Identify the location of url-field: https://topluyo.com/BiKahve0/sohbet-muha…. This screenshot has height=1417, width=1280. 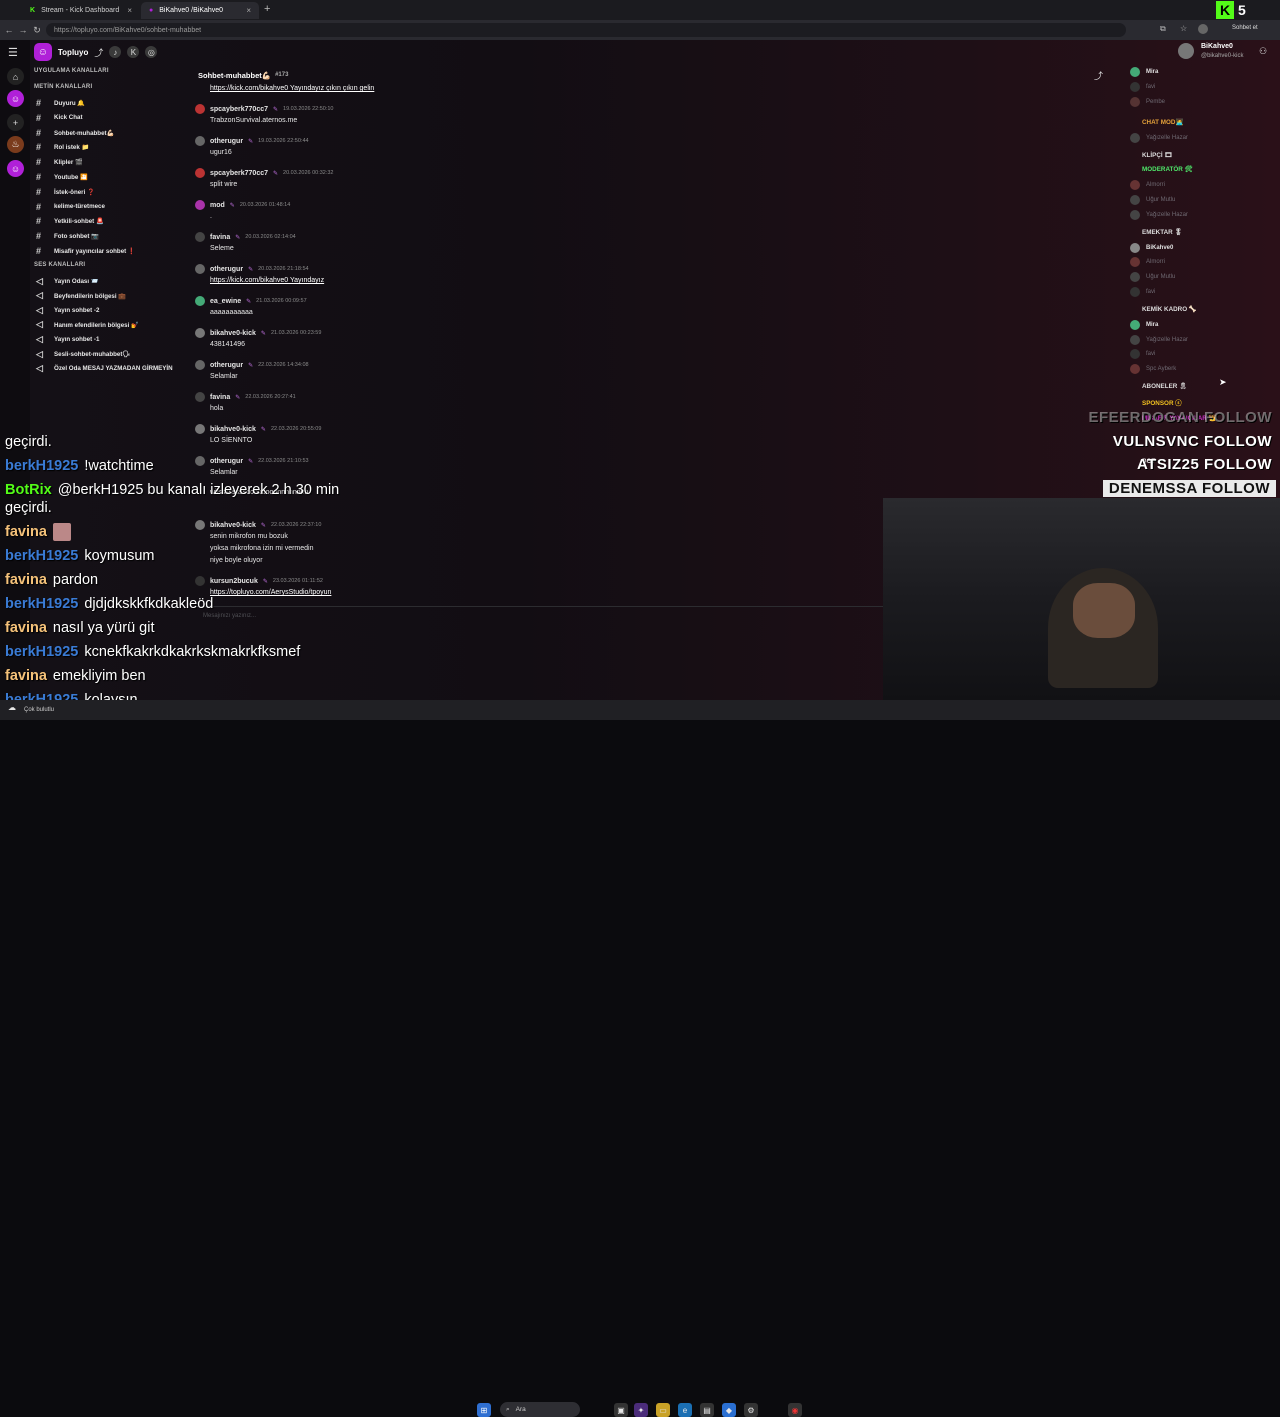
(586, 30).